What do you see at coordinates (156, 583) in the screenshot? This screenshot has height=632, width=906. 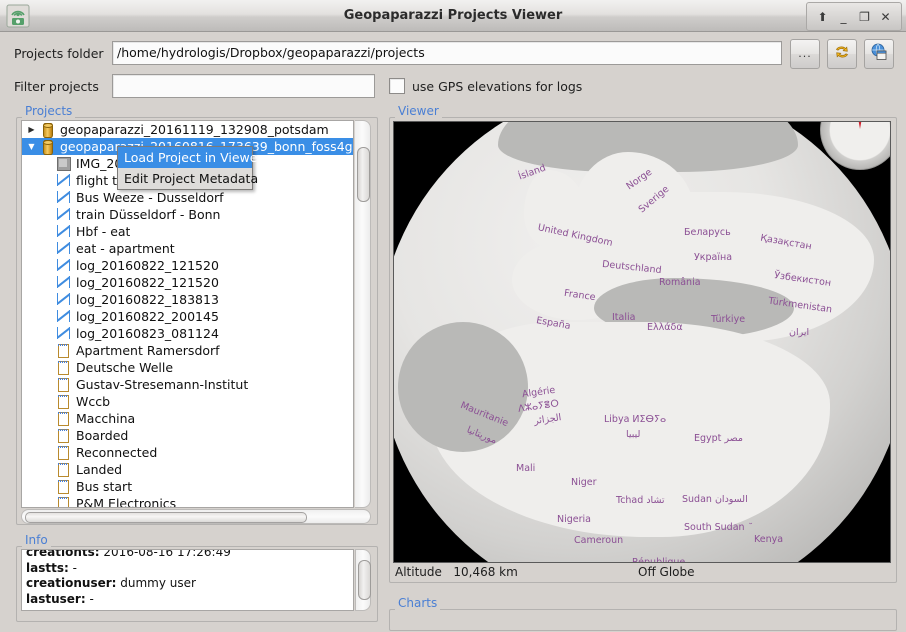 I see `info-value: dummy user` at bounding box center [156, 583].